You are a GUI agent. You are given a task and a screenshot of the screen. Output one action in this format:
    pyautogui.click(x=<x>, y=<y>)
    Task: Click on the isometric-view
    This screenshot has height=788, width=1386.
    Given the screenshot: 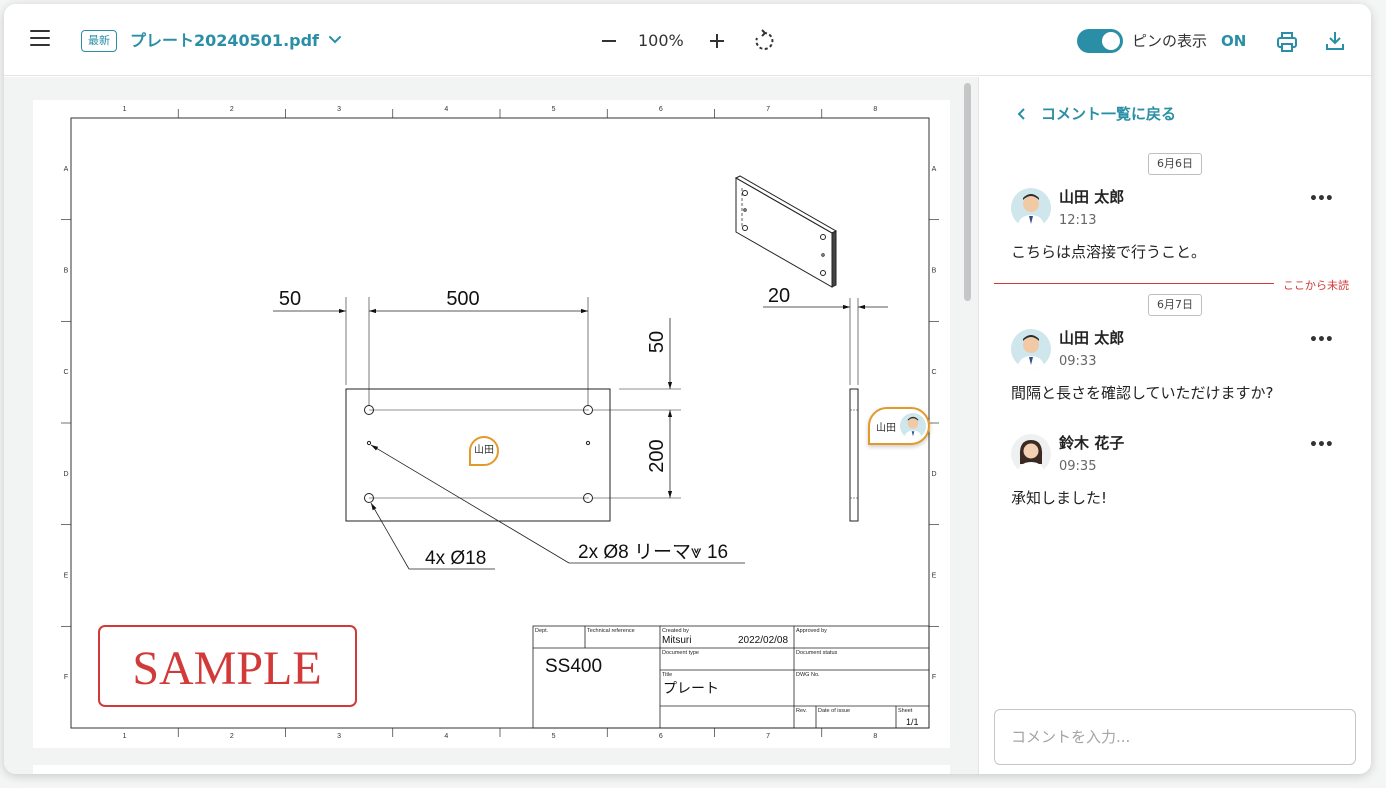 What is the action you would take?
    pyautogui.click(x=786, y=231)
    